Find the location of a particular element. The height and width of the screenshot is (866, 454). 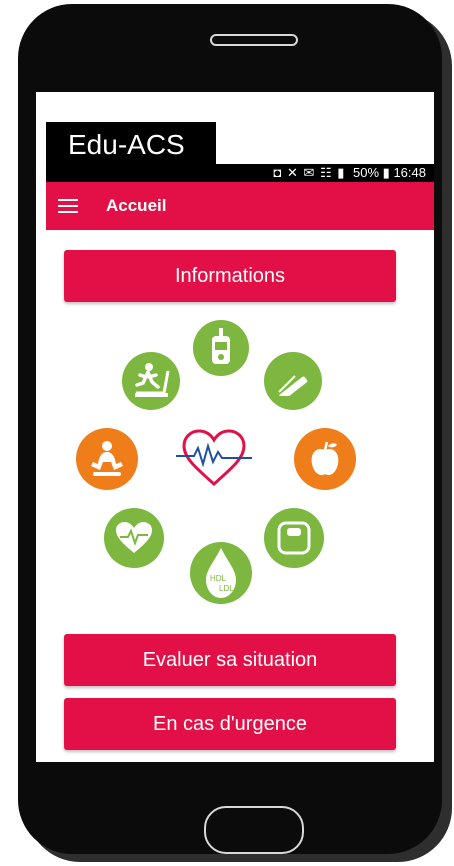

informations-button: Informations is located at coordinates (230, 276).